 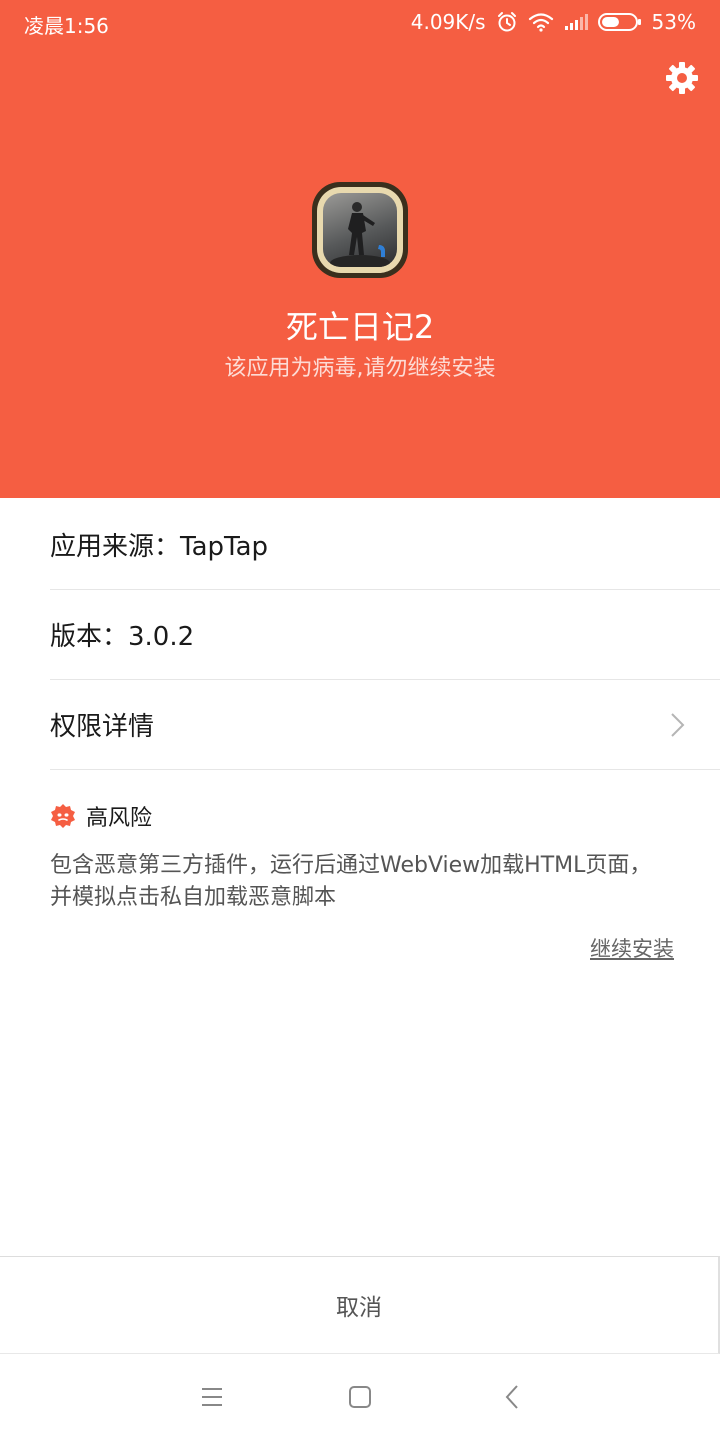 I want to click on app-icon, so click(x=360, y=230).